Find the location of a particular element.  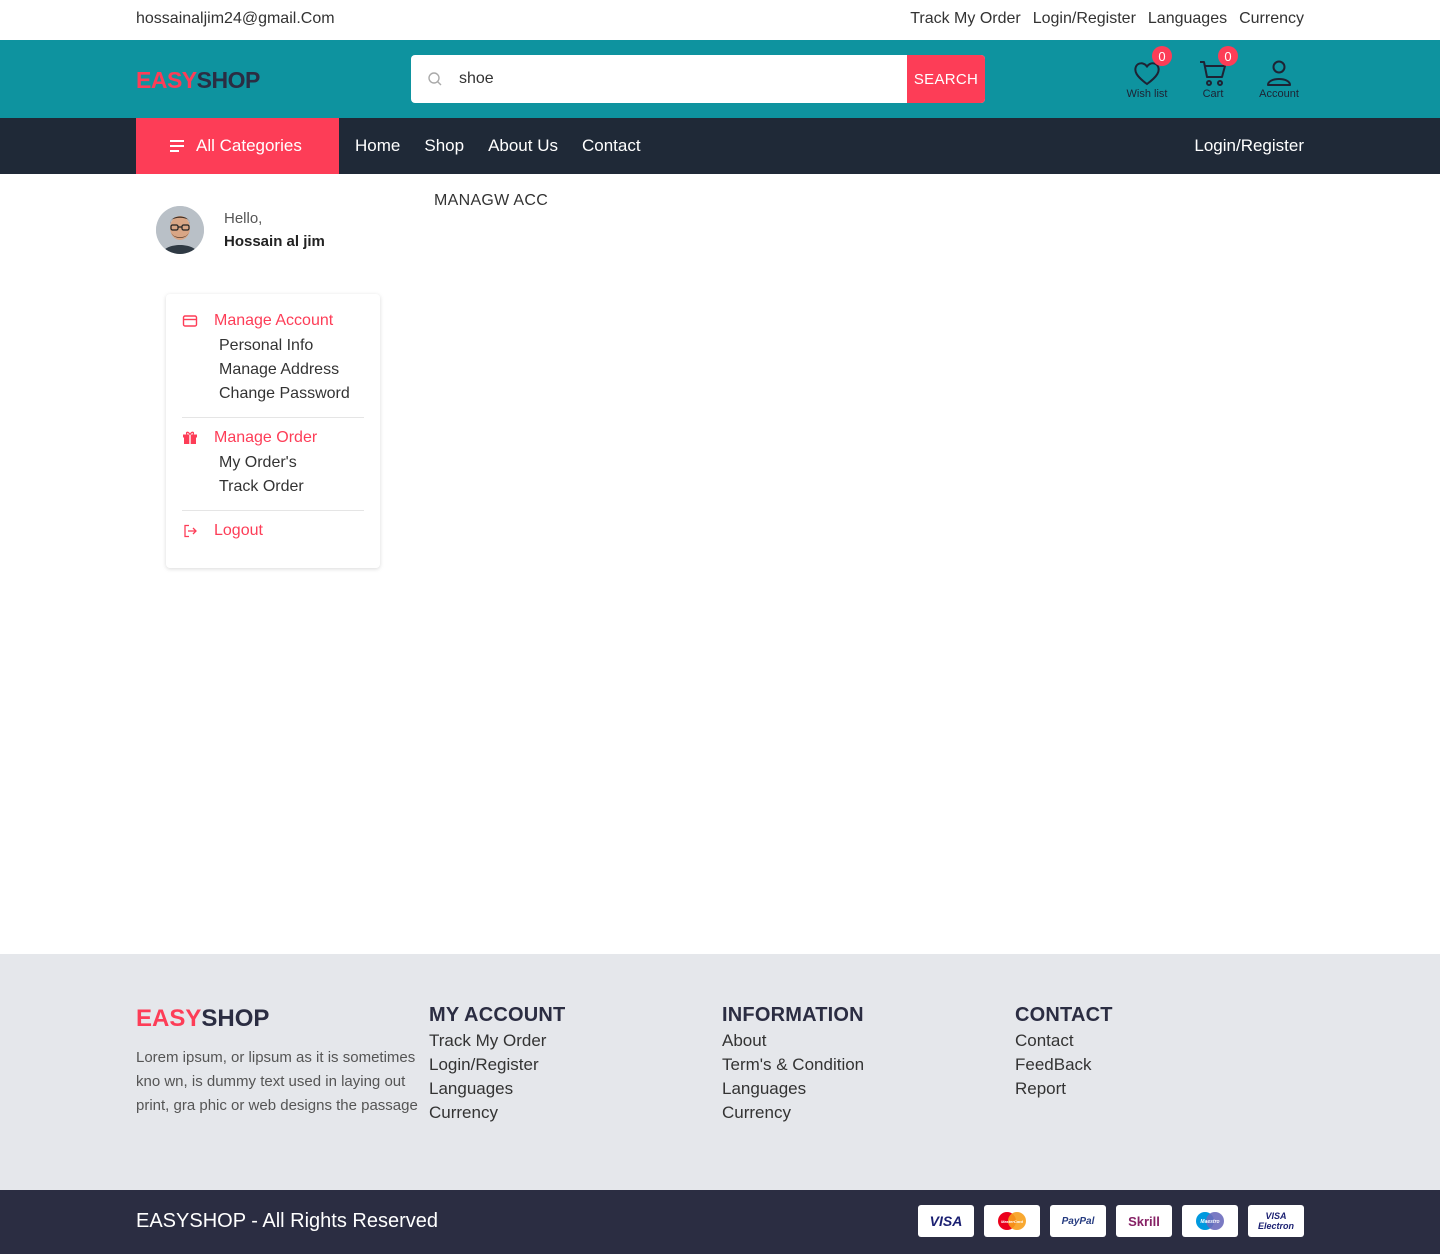

copyright-text: EASYSHOP - All Rights Reserved is located at coordinates (287, 1221).